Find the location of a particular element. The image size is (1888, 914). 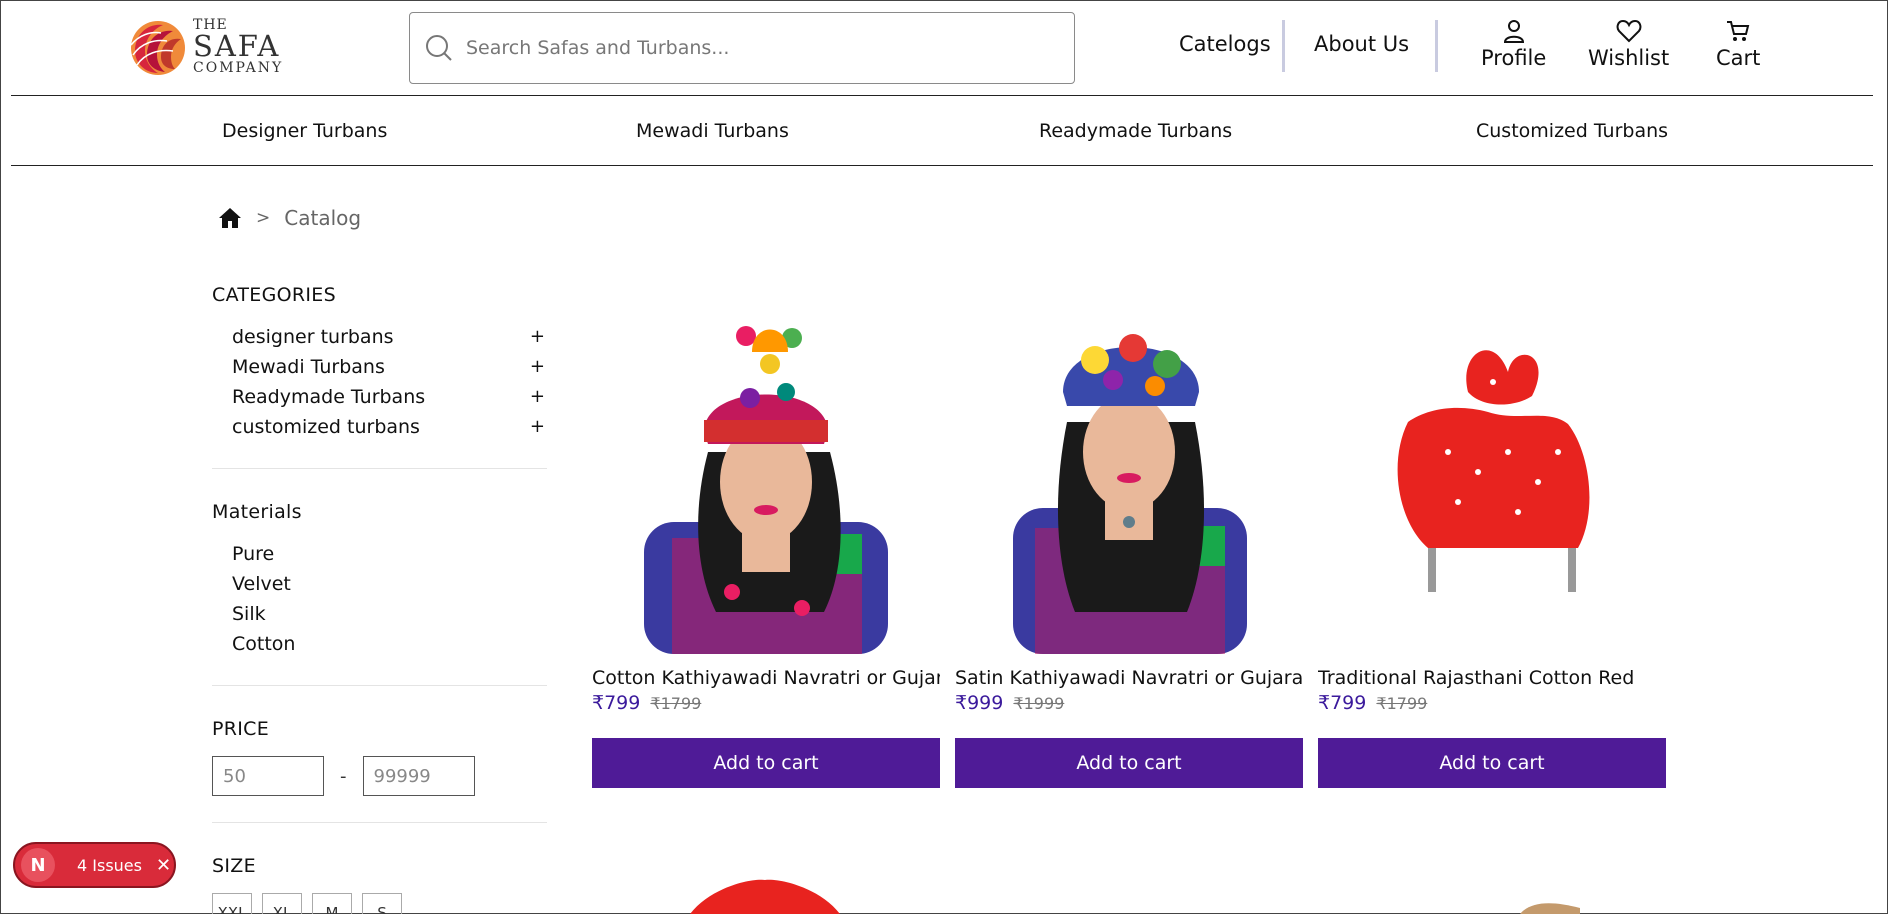

price-min-input is located at coordinates (268, 776).